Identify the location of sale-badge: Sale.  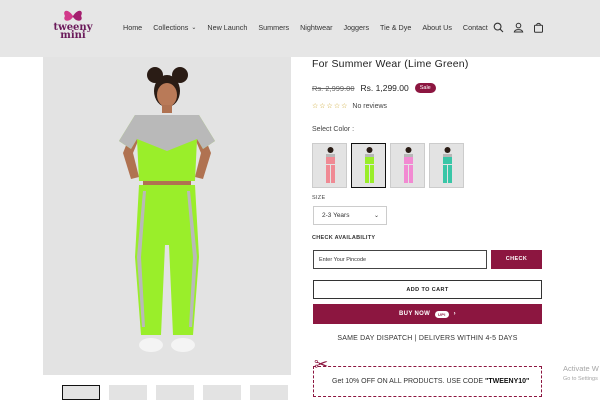
(425, 88).